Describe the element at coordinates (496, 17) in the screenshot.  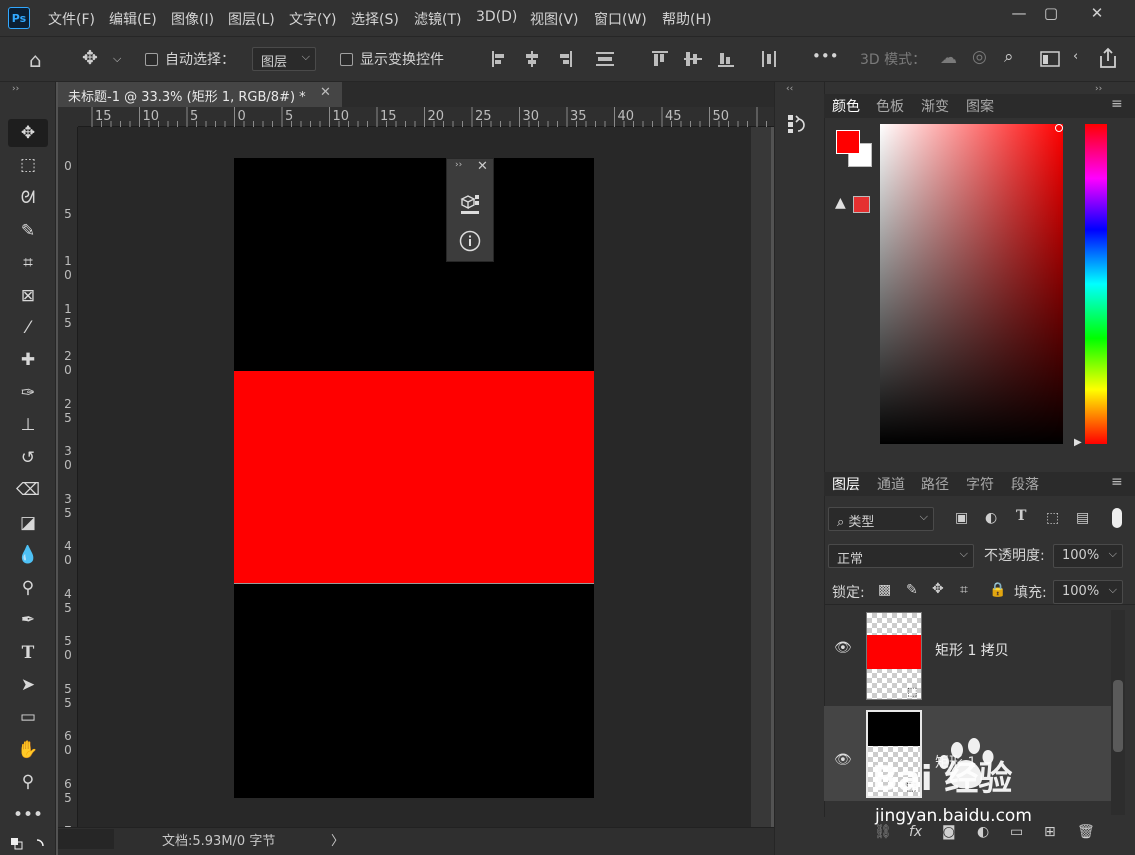
I see `menu-3d: 3D(D)` at that location.